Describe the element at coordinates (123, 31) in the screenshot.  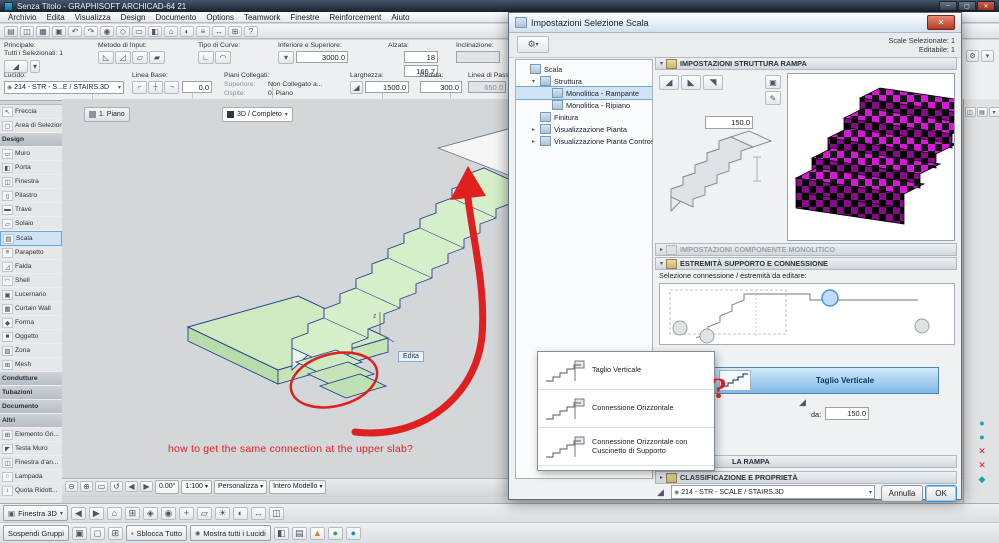
I see `options-icon: ◇` at that location.